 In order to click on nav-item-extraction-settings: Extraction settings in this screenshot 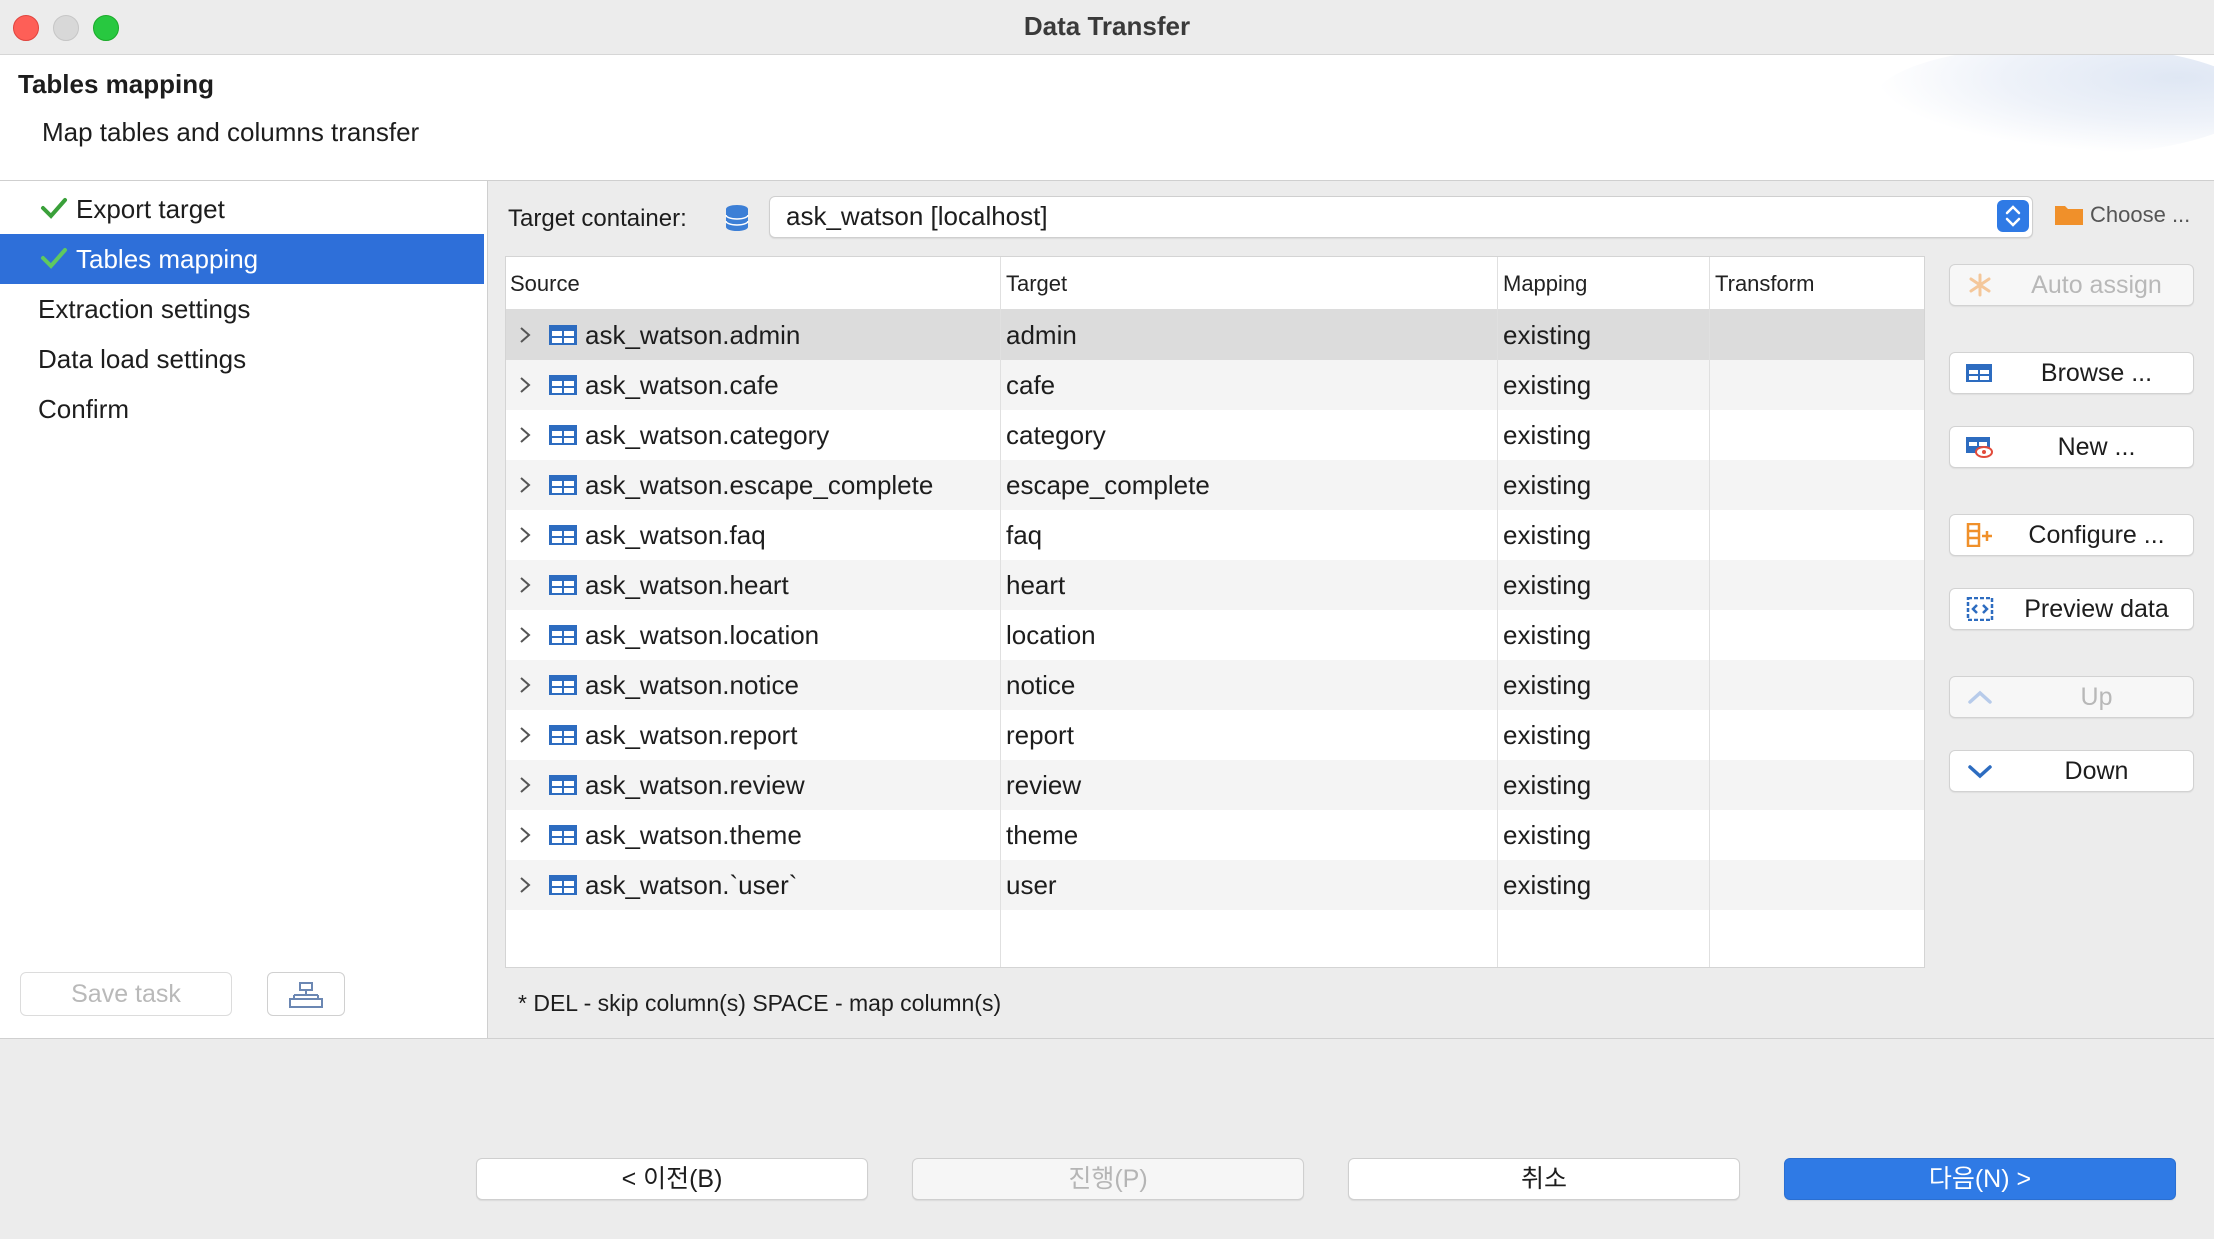, I will do `click(242, 309)`.